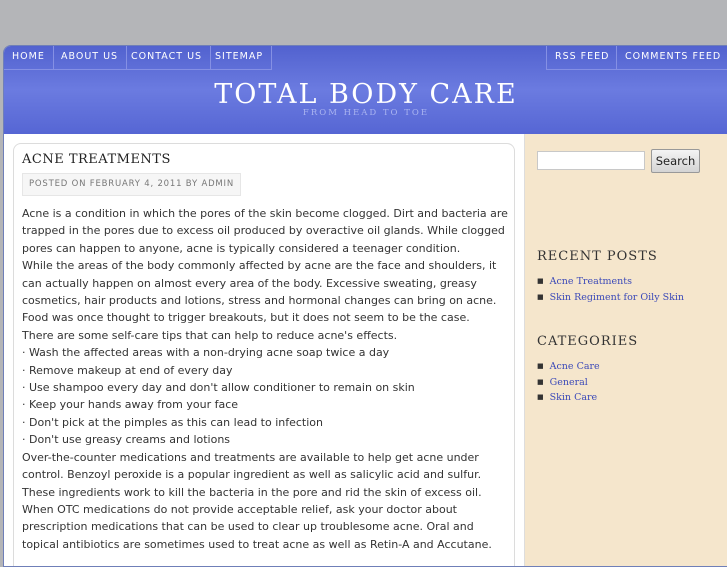 The image size is (727, 567). I want to click on nav-comments-feed: COMMENTS FEED, so click(671, 58).